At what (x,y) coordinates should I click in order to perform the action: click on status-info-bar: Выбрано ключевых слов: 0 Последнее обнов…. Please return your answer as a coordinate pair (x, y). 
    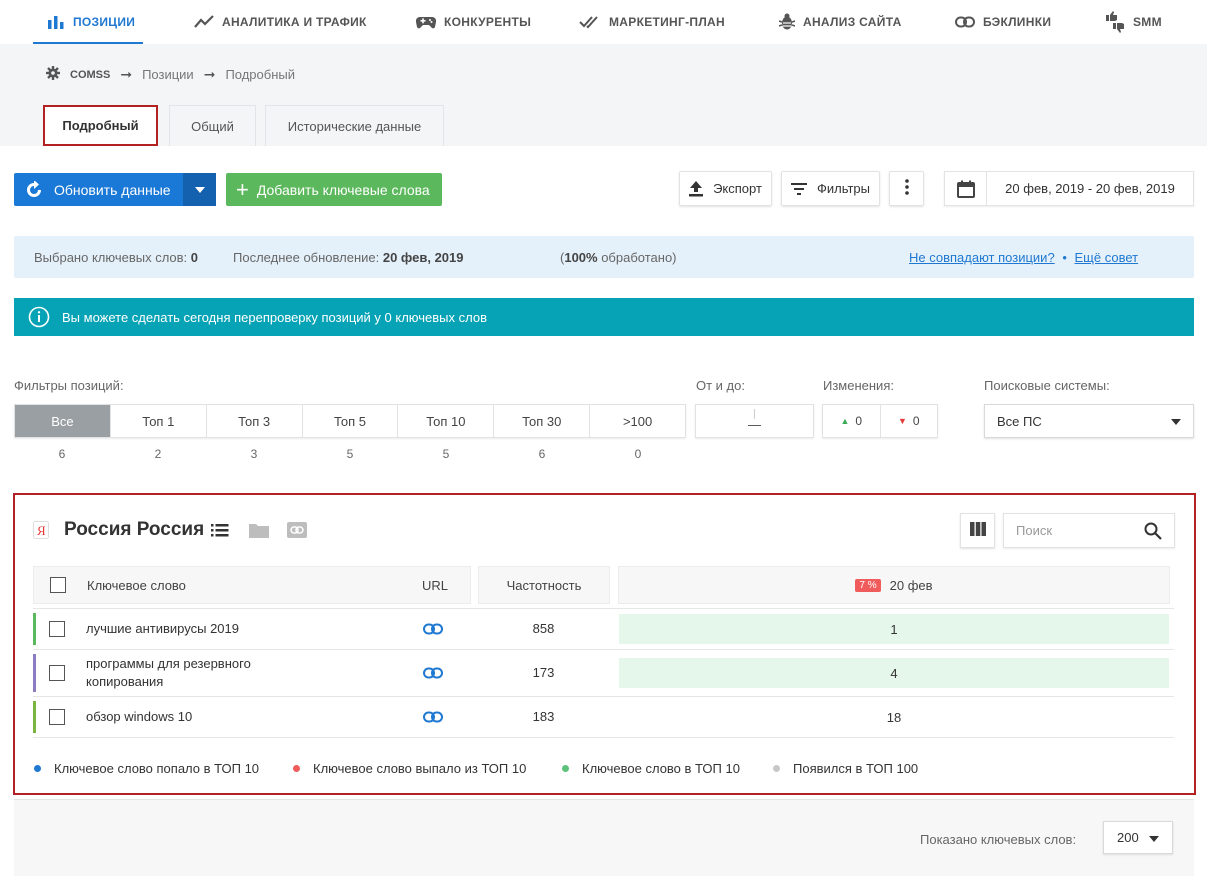
    Looking at the image, I should click on (604, 257).